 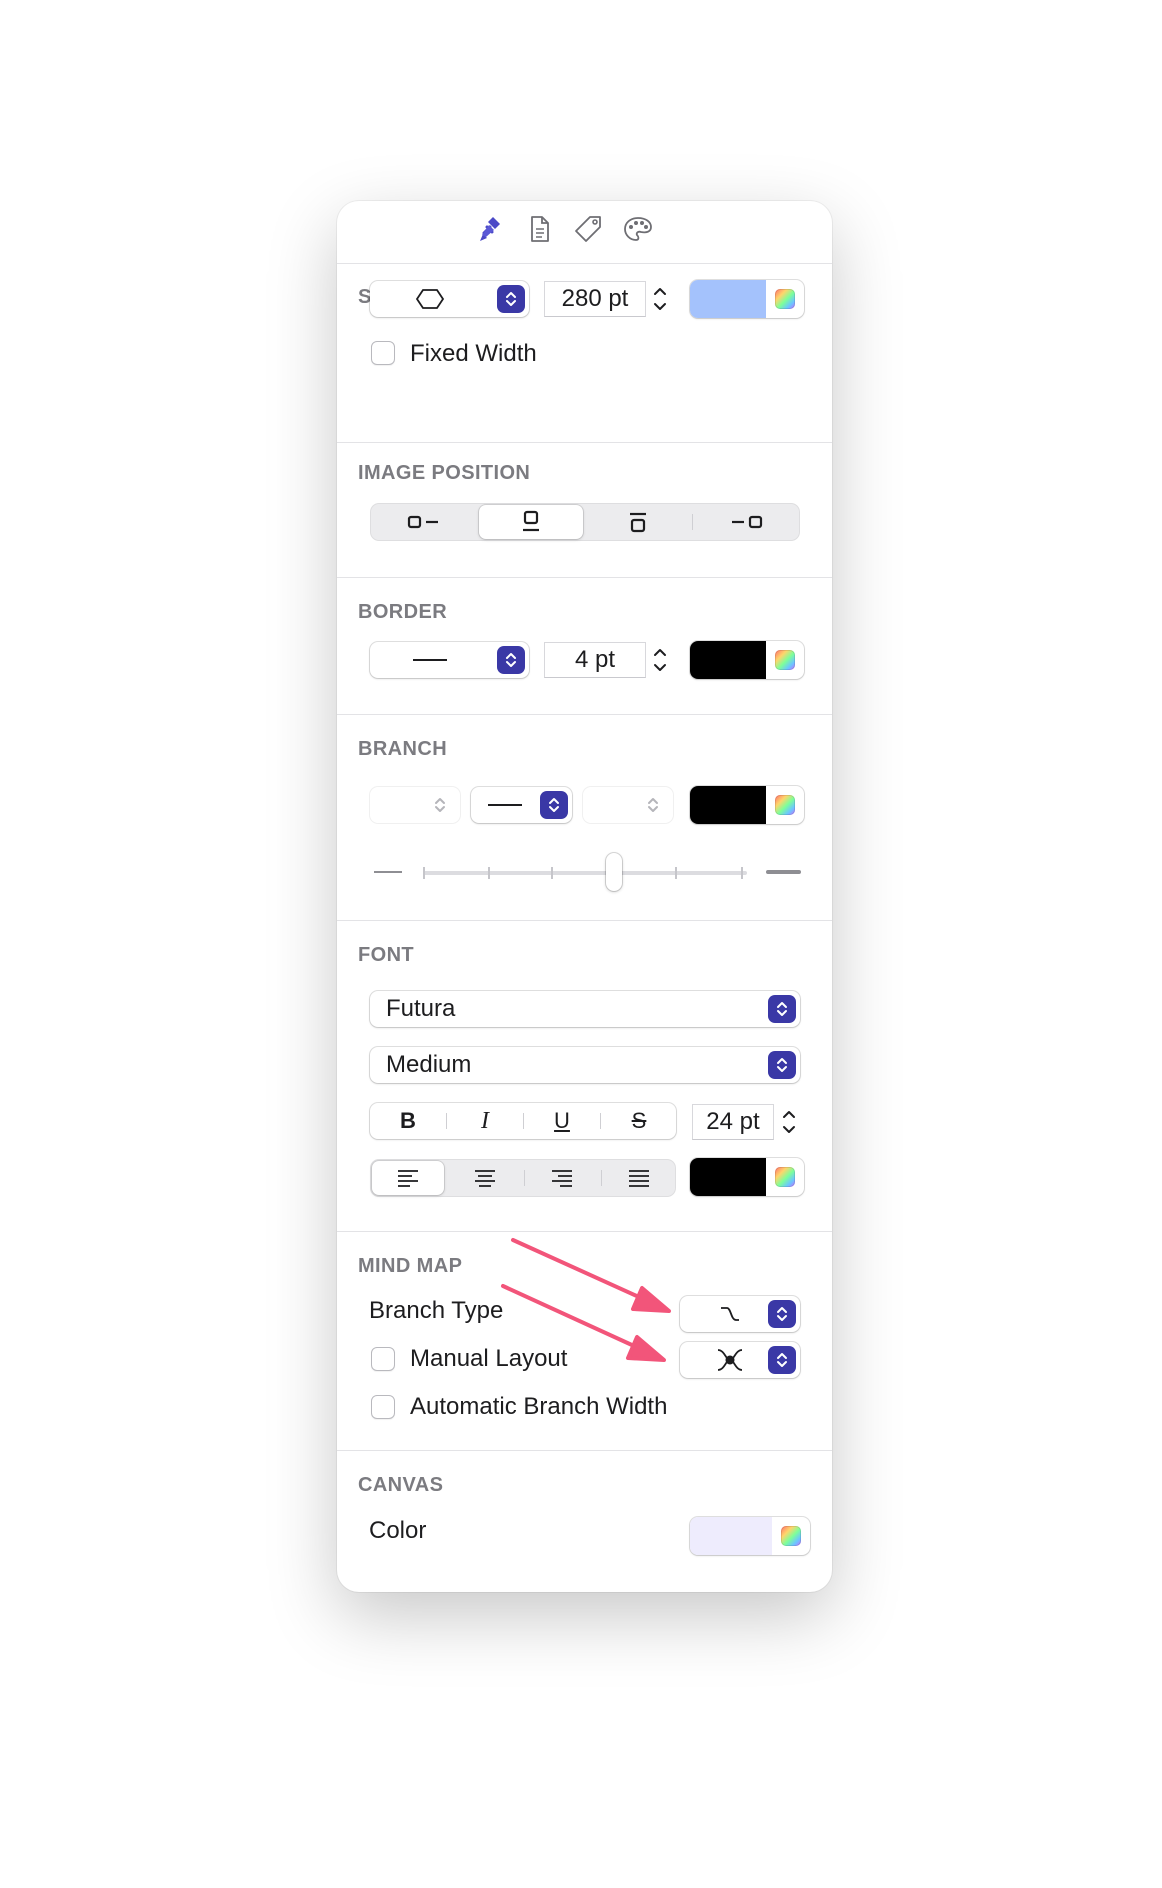 I want to click on arrow-to-branch-type, so click(x=581, y=1271).